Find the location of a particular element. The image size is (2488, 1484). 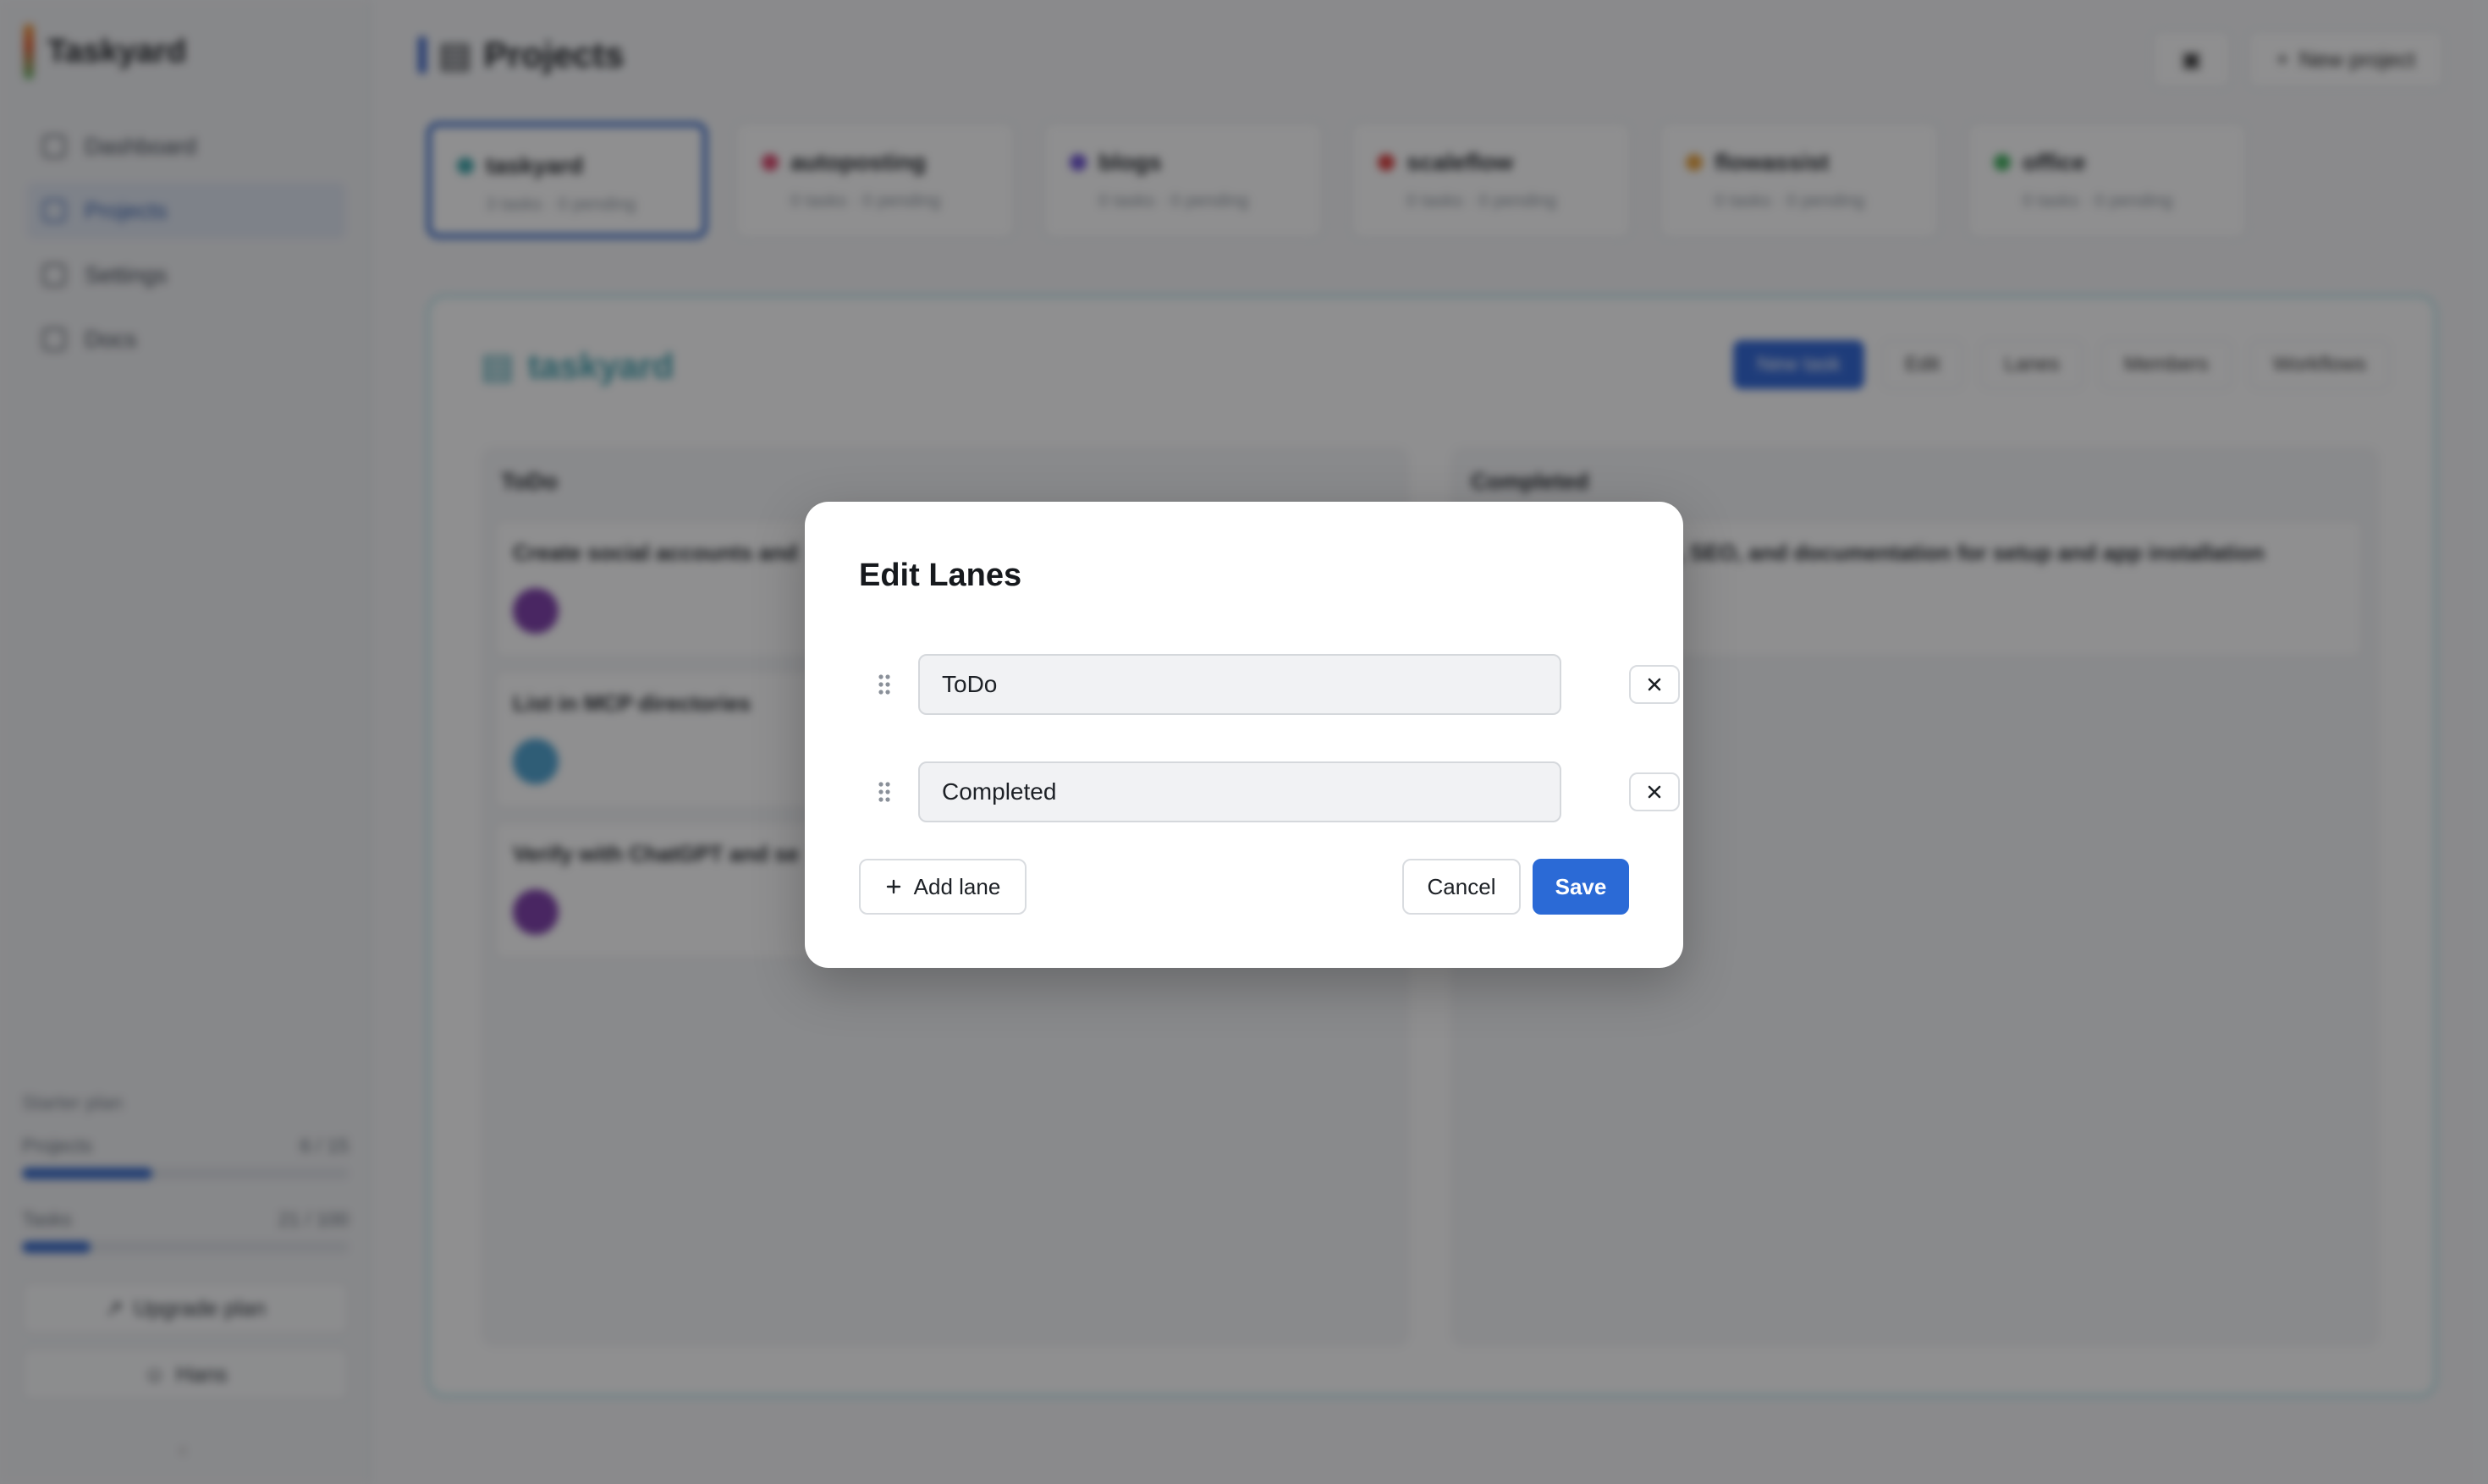

lane-row-completed is located at coordinates (1275, 791).